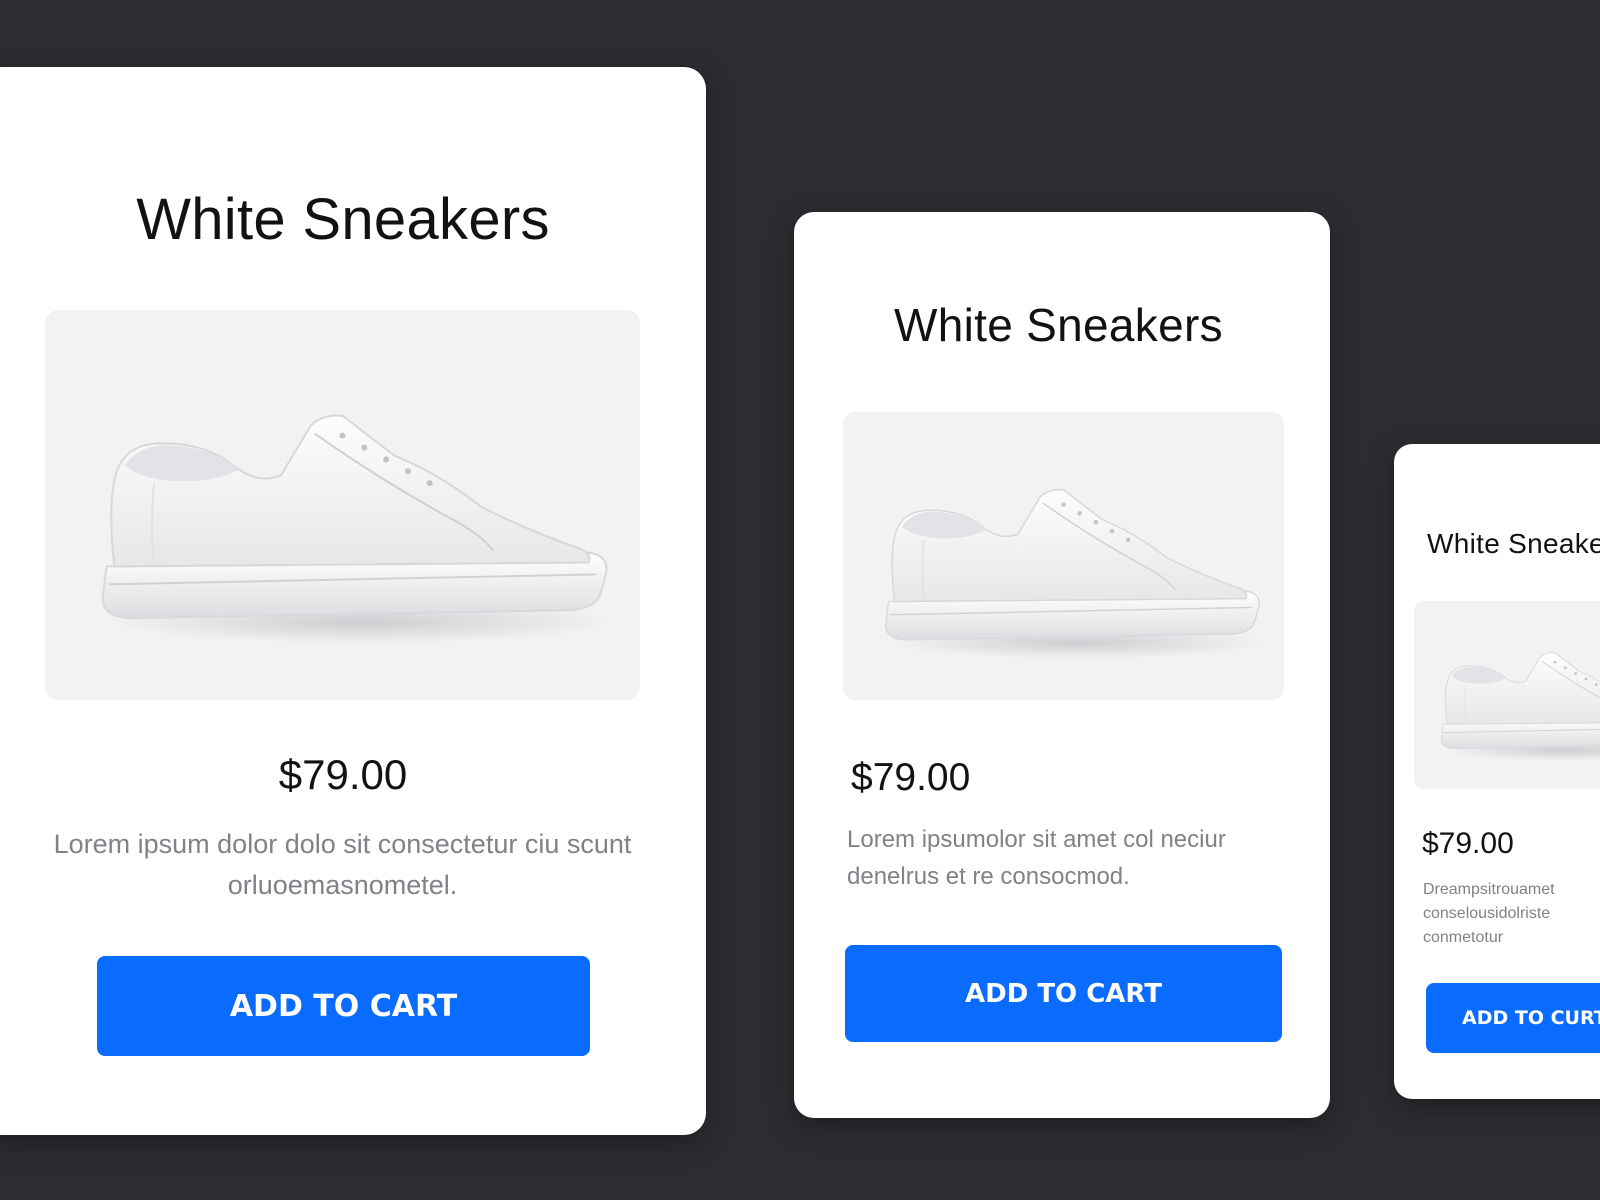 The image size is (1600, 1200). I want to click on product-title: White Sneake, so click(1513, 543).